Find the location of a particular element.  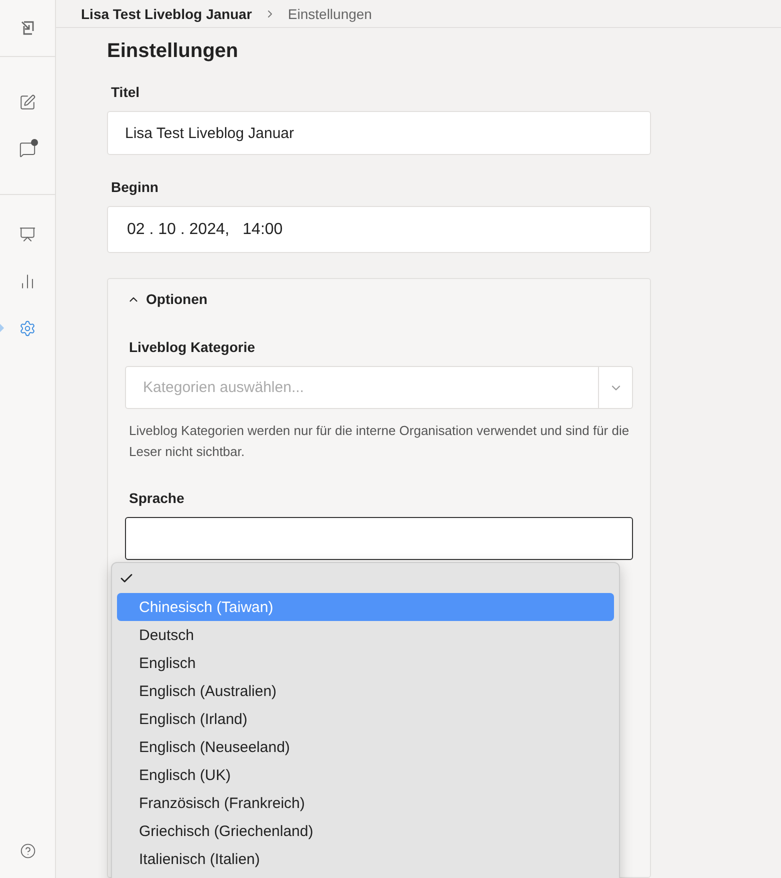

field-label: Sprache is located at coordinates (157, 498).